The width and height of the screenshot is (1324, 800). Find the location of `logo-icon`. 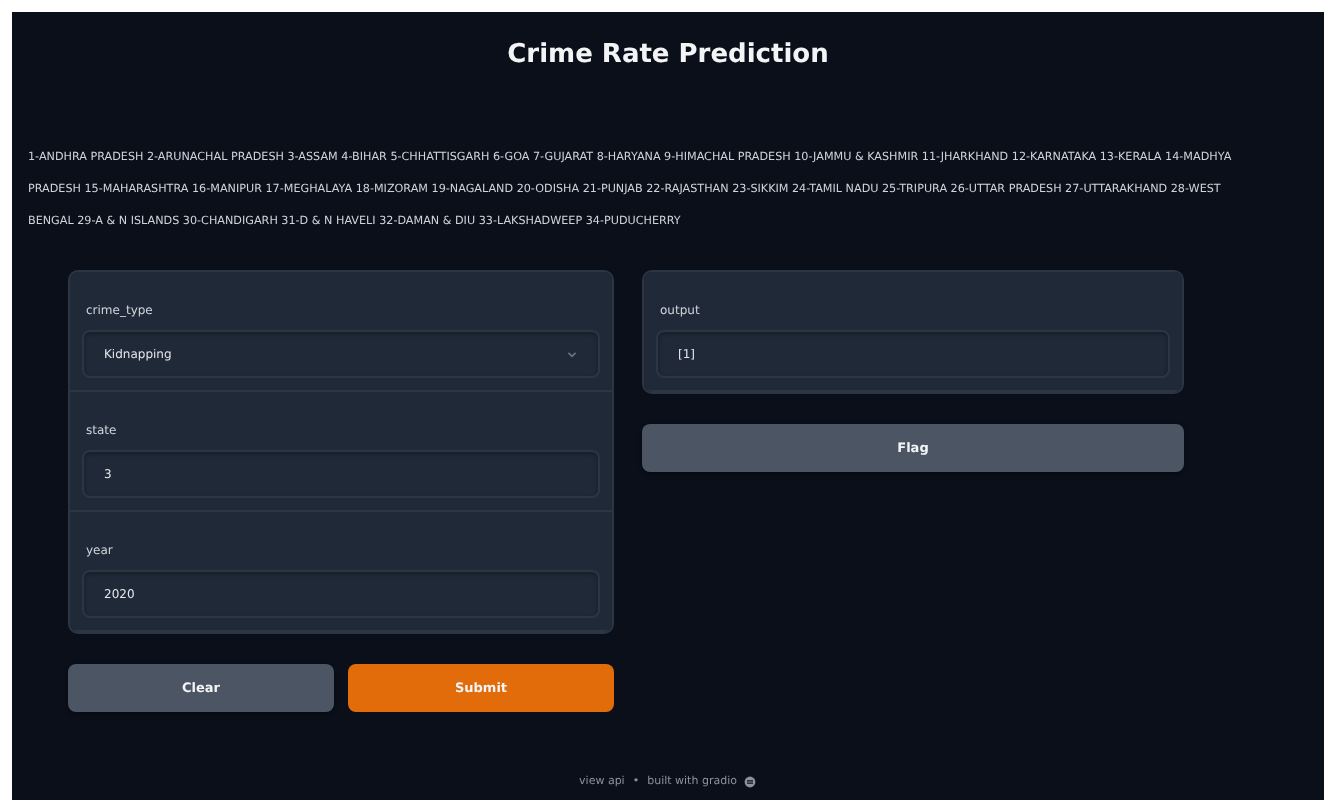

logo-icon is located at coordinates (750, 782).